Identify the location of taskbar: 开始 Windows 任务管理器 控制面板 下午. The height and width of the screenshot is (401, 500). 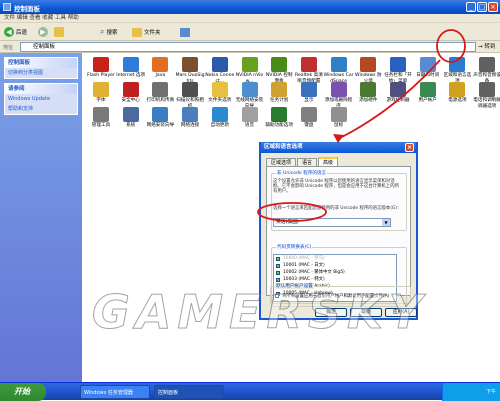
(250, 391).